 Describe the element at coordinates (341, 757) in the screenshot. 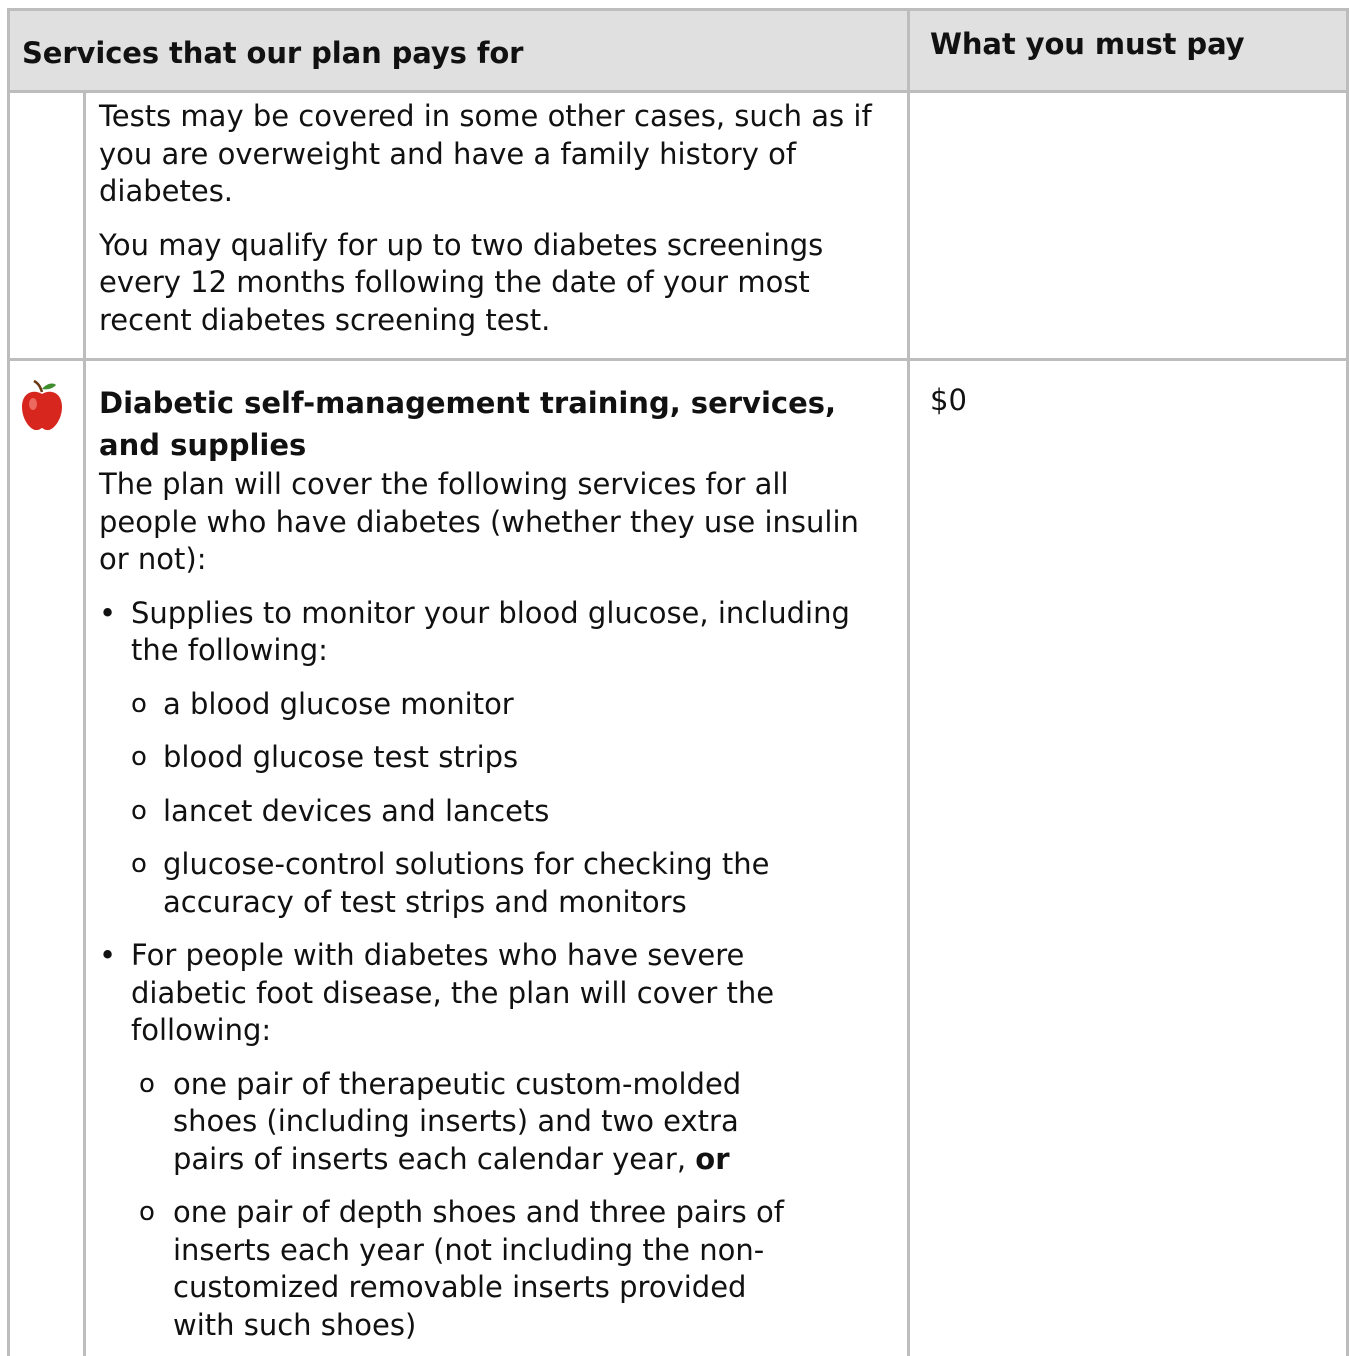

I see `sub-list-item-text: blood glucose test strips` at that location.